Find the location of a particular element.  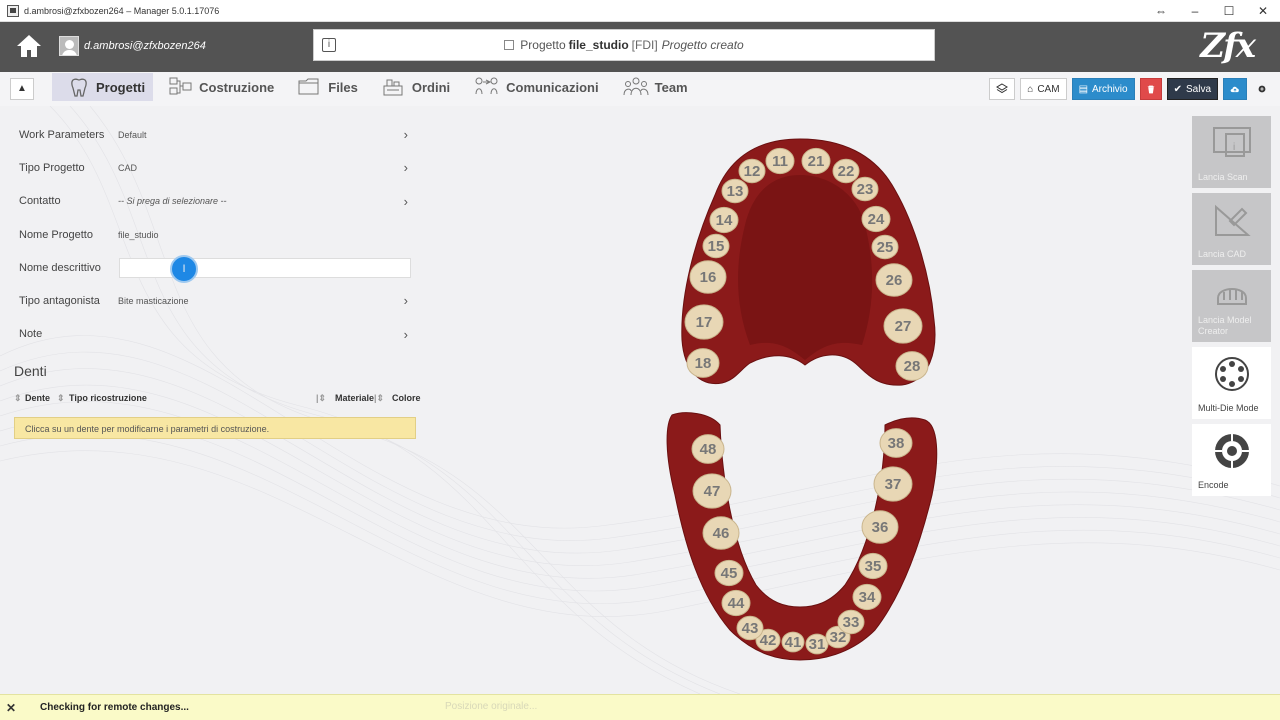

tooth-23: 23 is located at coordinates (865, 189).